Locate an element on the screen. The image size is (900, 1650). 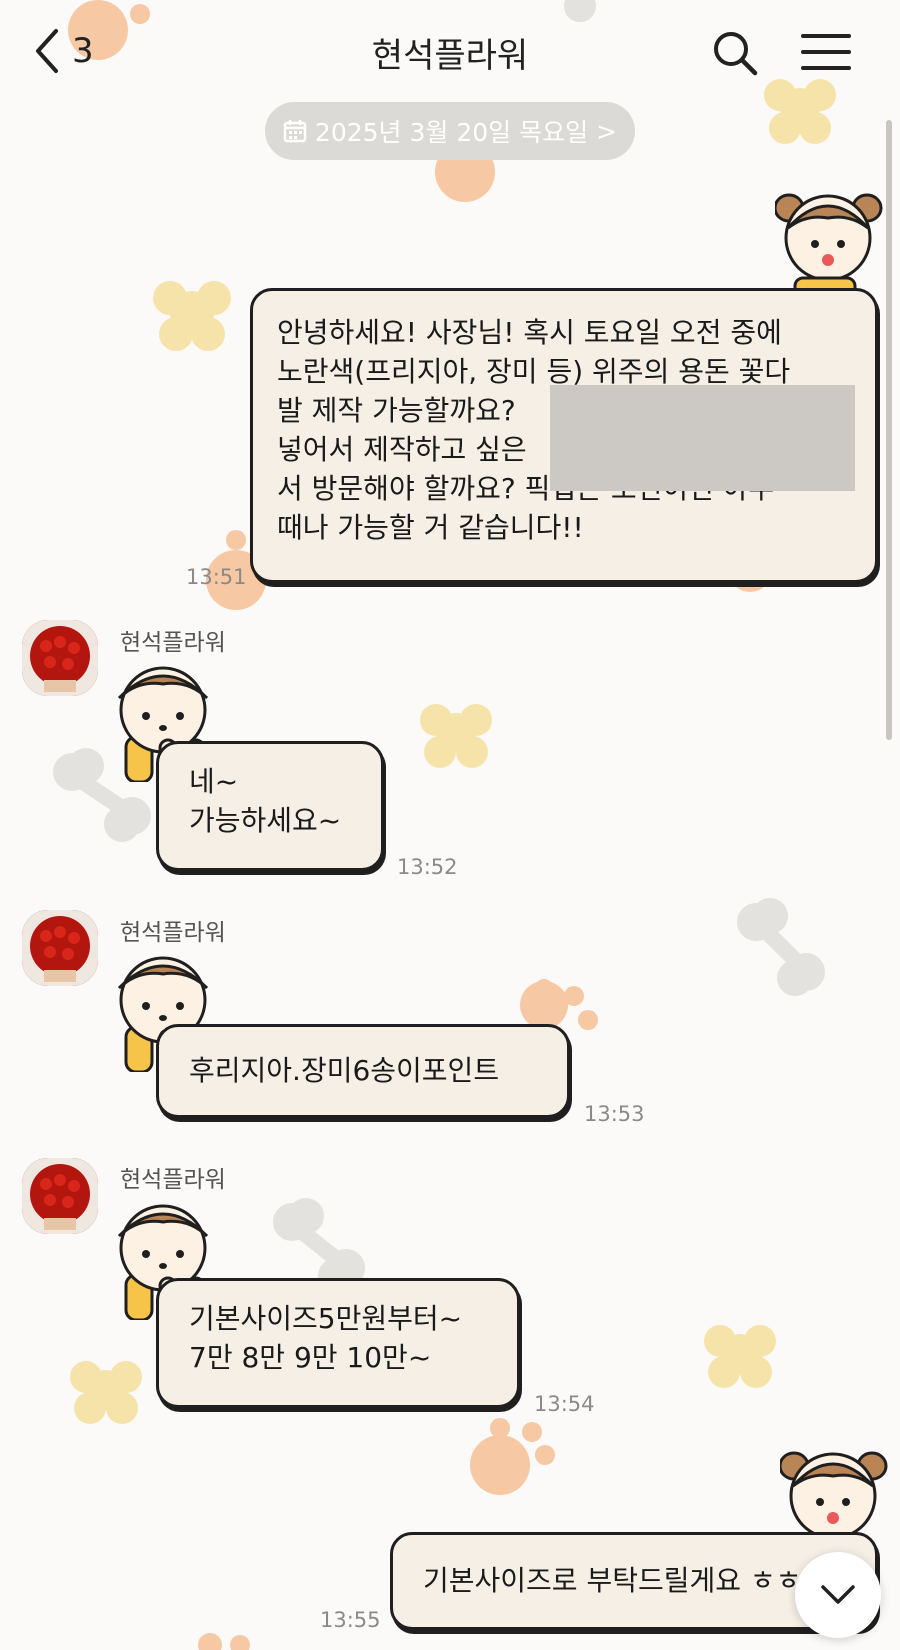
message-line: 가능하세요~ is located at coordinates (265, 820).